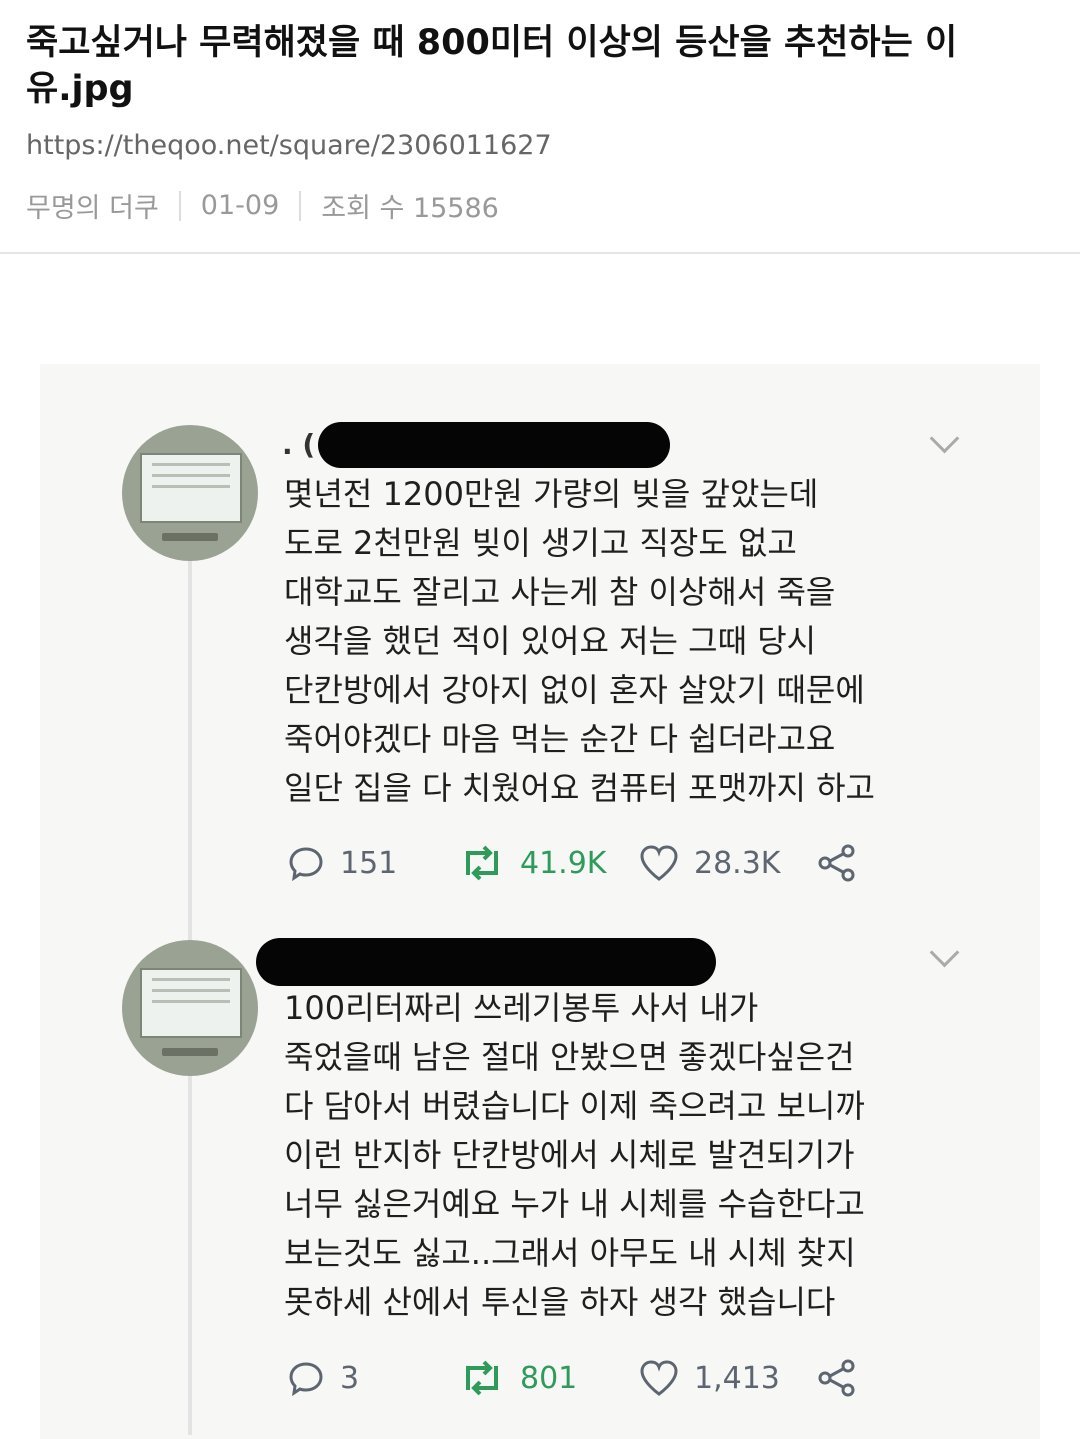 The height and width of the screenshot is (1439, 1080). I want to click on reply-button: 151, so click(341, 863).